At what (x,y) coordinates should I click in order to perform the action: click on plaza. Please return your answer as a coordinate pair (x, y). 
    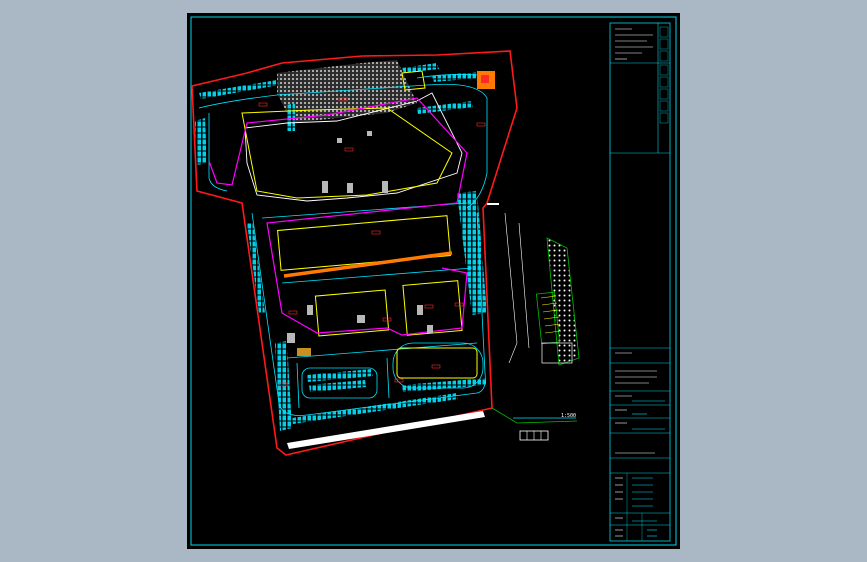
    Looking at the image, I should click on (347, 91).